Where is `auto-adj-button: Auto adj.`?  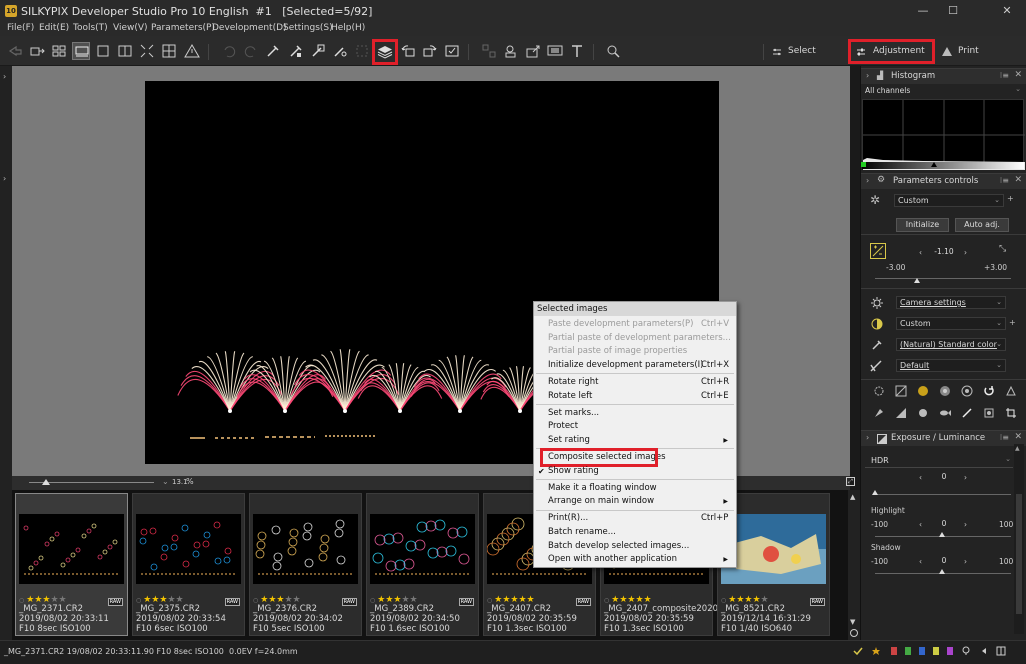
auto-adj-button: Auto adj. is located at coordinates (982, 225).